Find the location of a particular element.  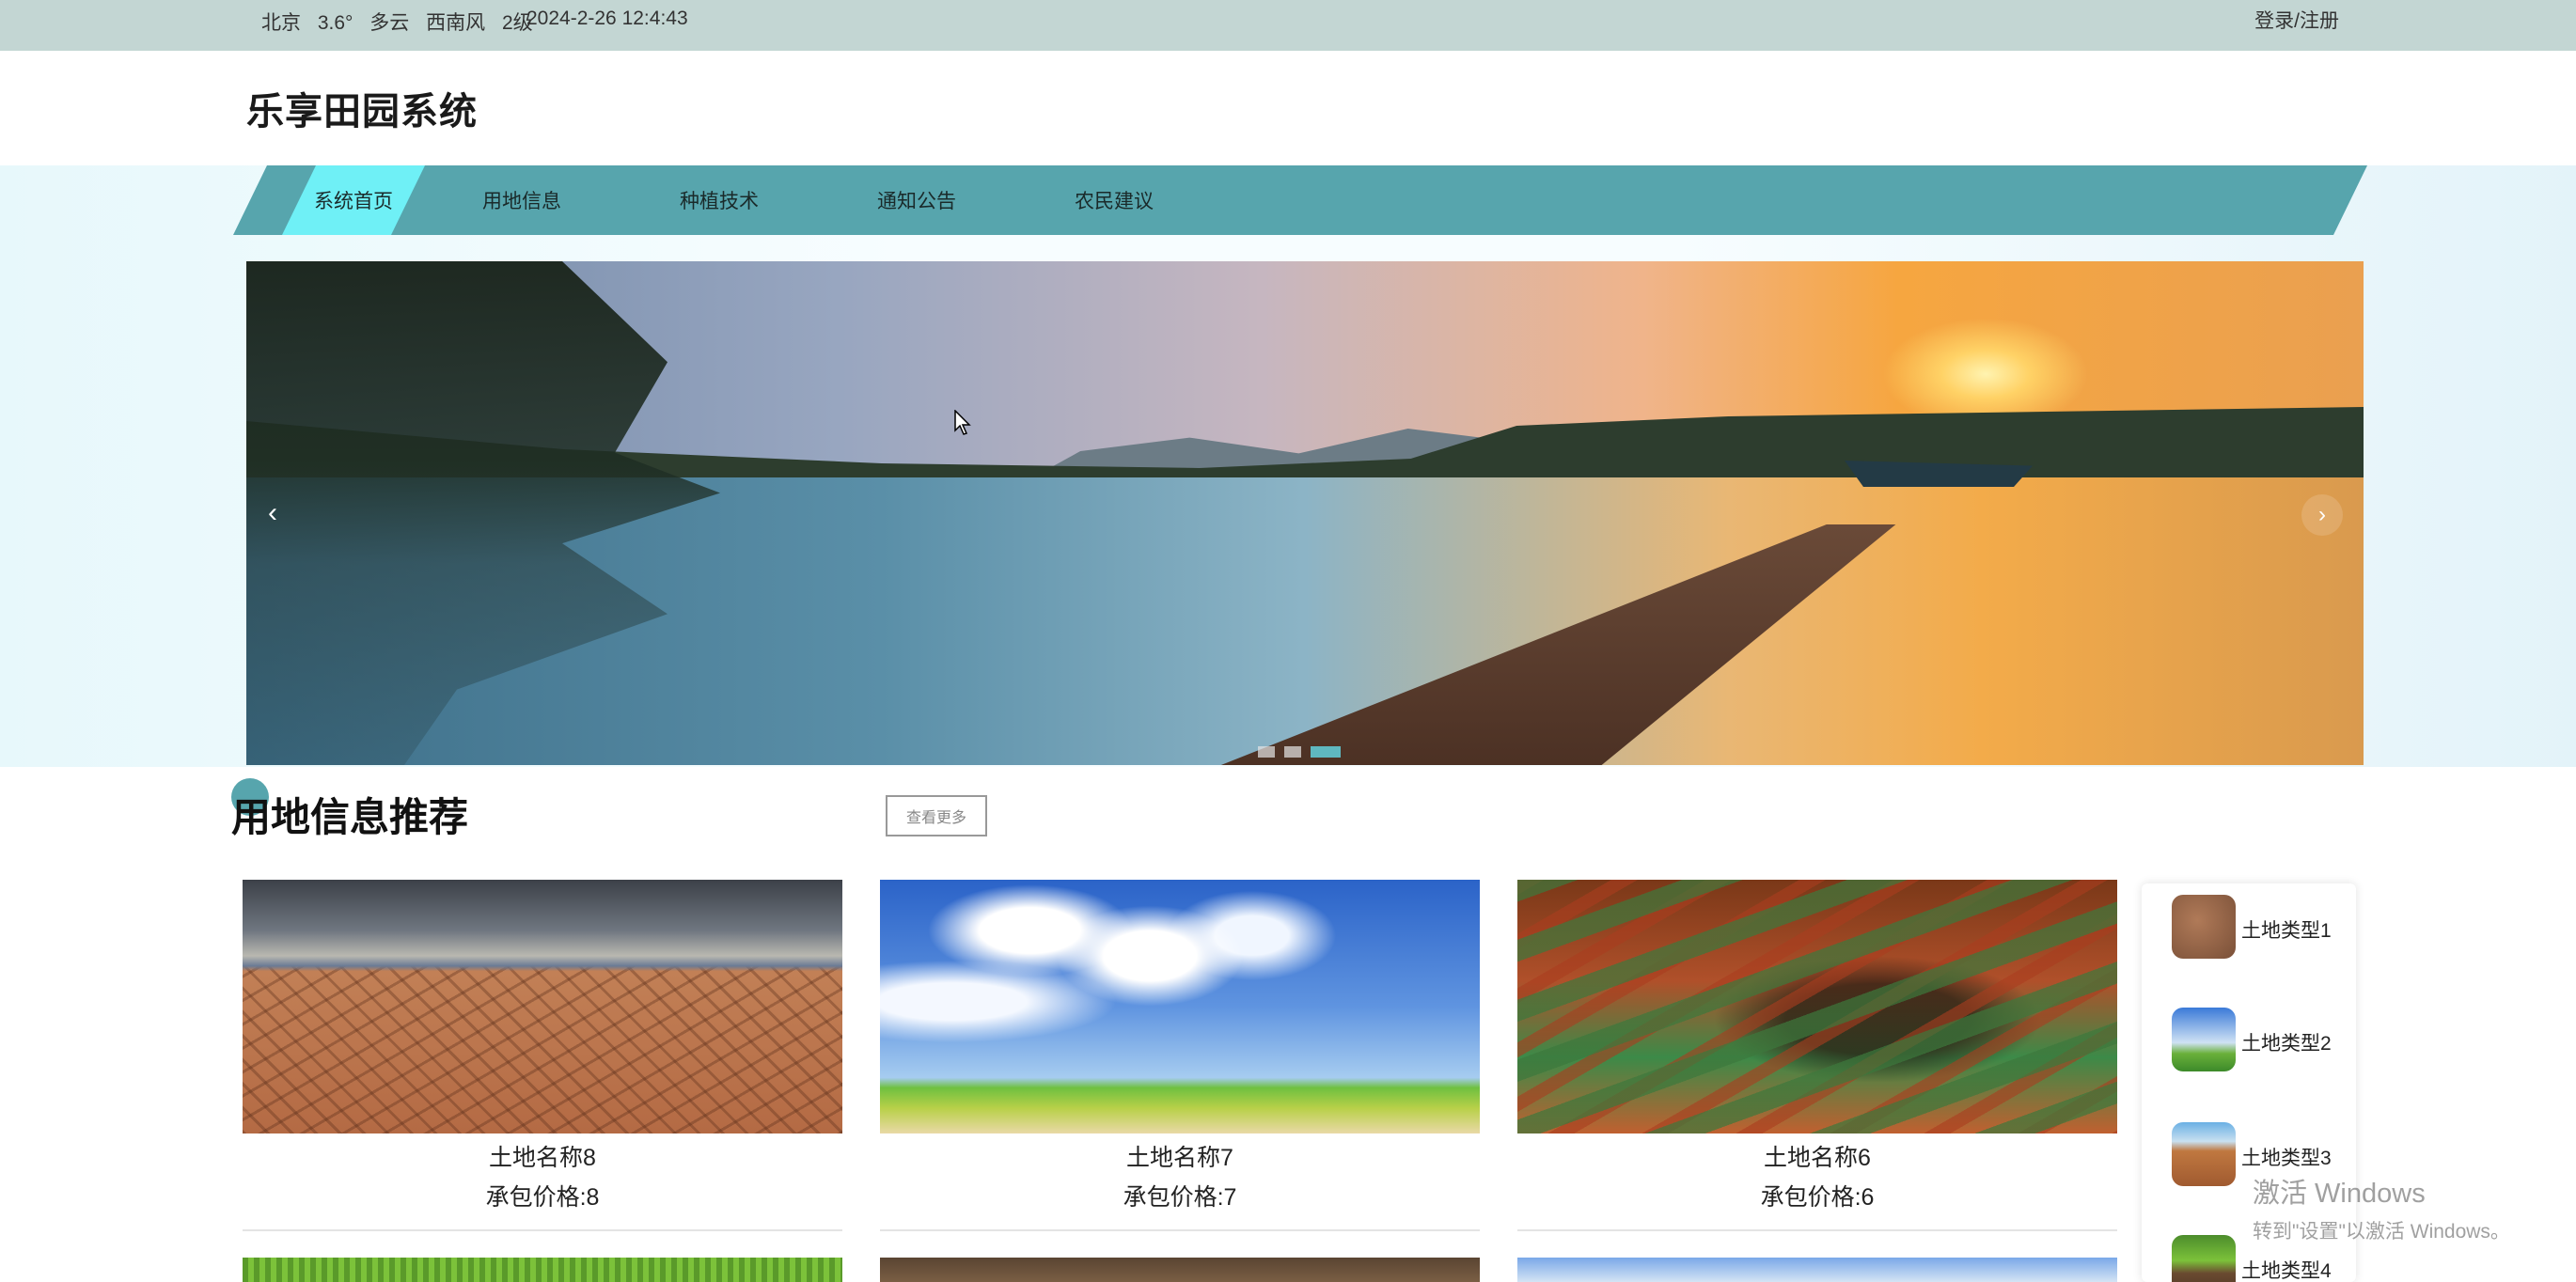

carousel-prev-button: ‹ is located at coordinates (272, 513).